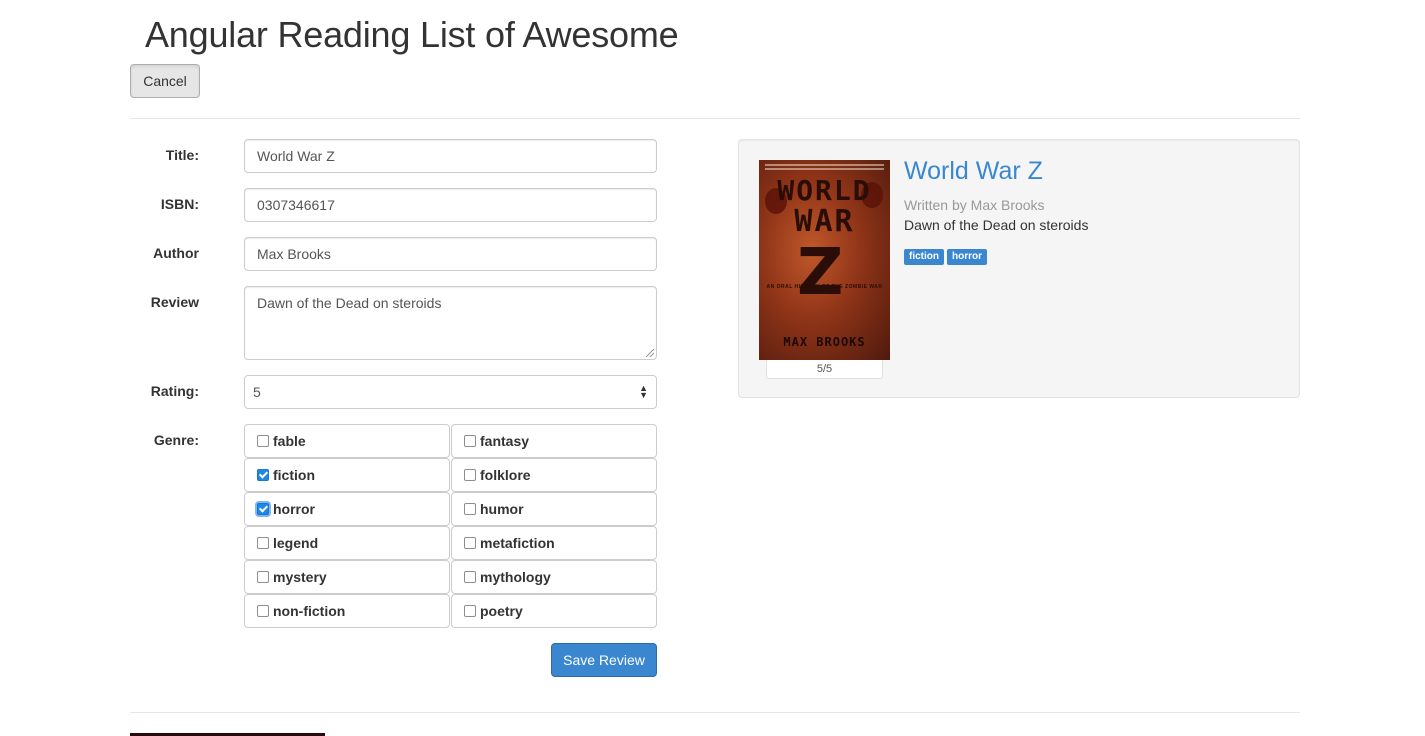 This screenshot has height=736, width=1425. I want to click on genre-label: mystery, so click(300, 577).